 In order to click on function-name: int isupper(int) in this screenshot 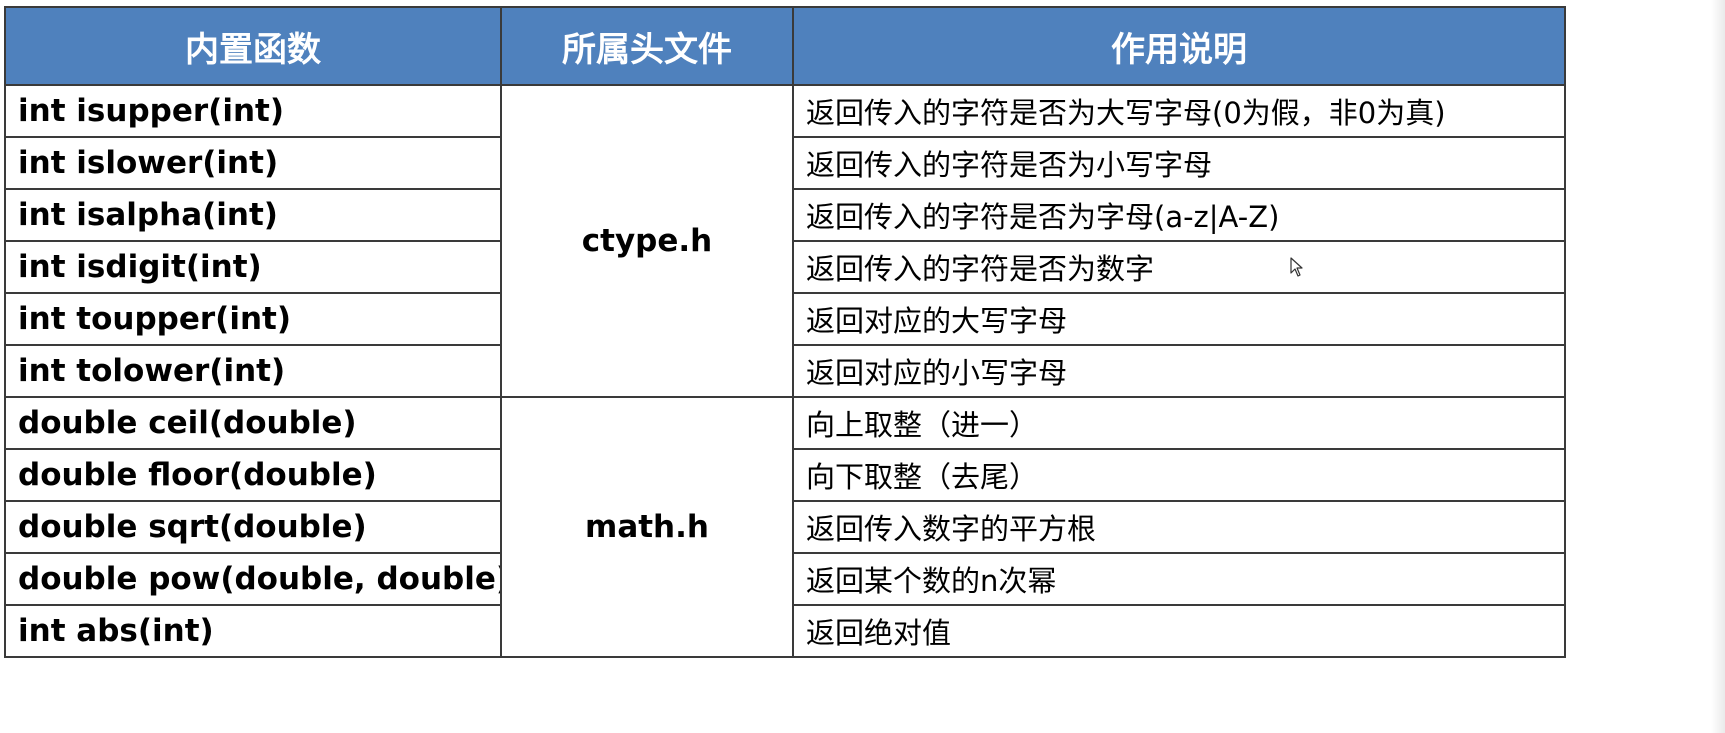, I will do `click(253, 111)`.